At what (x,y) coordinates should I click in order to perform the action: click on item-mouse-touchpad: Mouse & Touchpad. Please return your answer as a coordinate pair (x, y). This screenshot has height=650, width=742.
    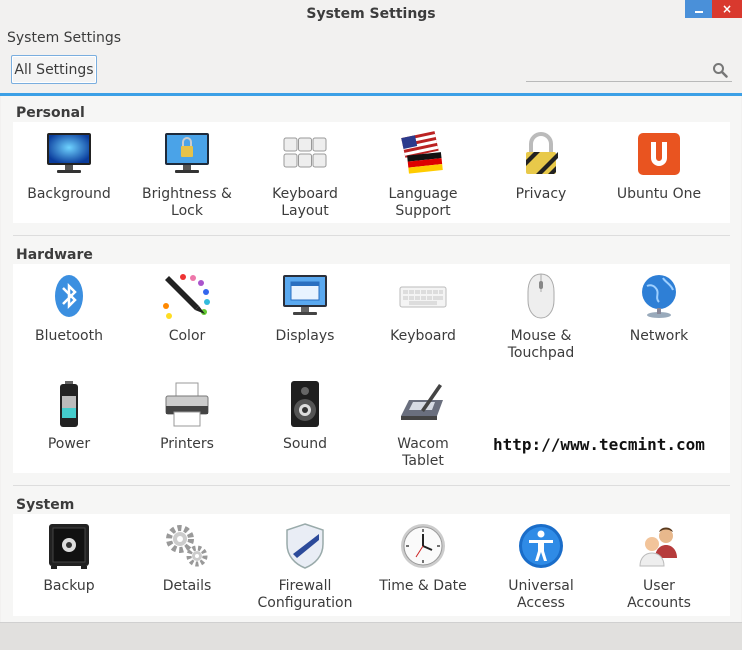
    Looking at the image, I should click on (541, 317).